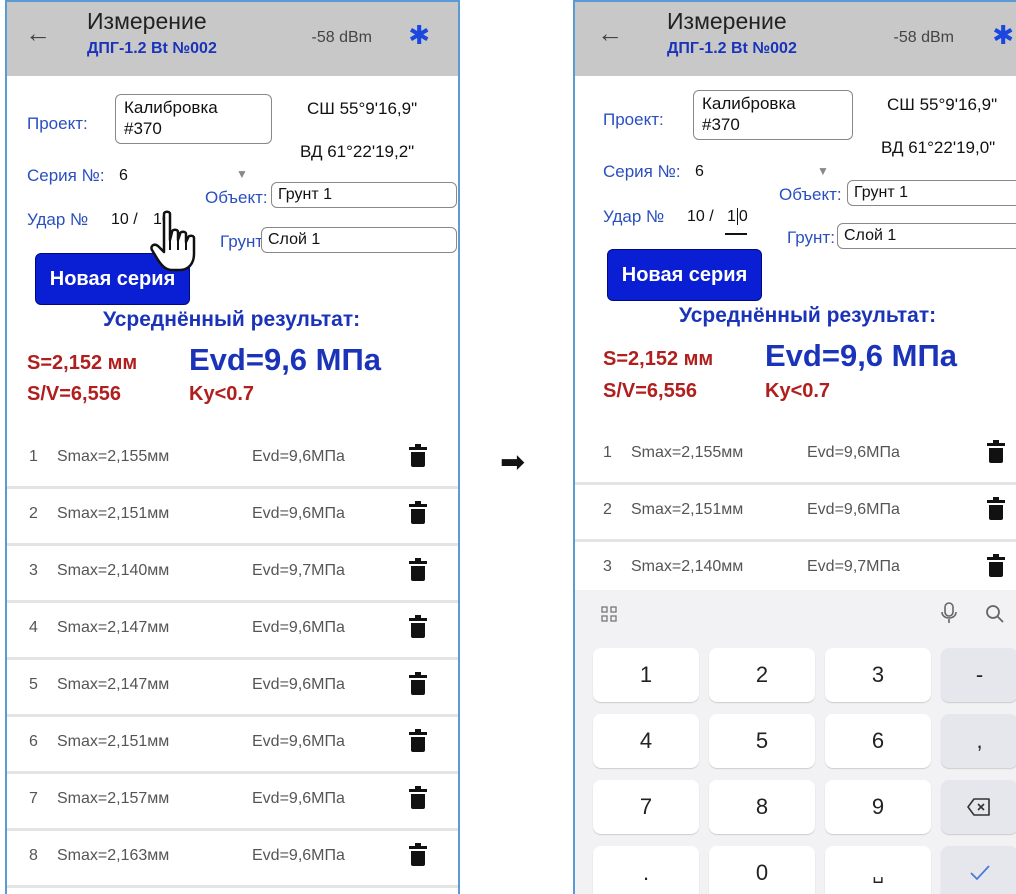  What do you see at coordinates (513, 462) in the screenshot?
I see `arrow-right-icon: ➡` at bounding box center [513, 462].